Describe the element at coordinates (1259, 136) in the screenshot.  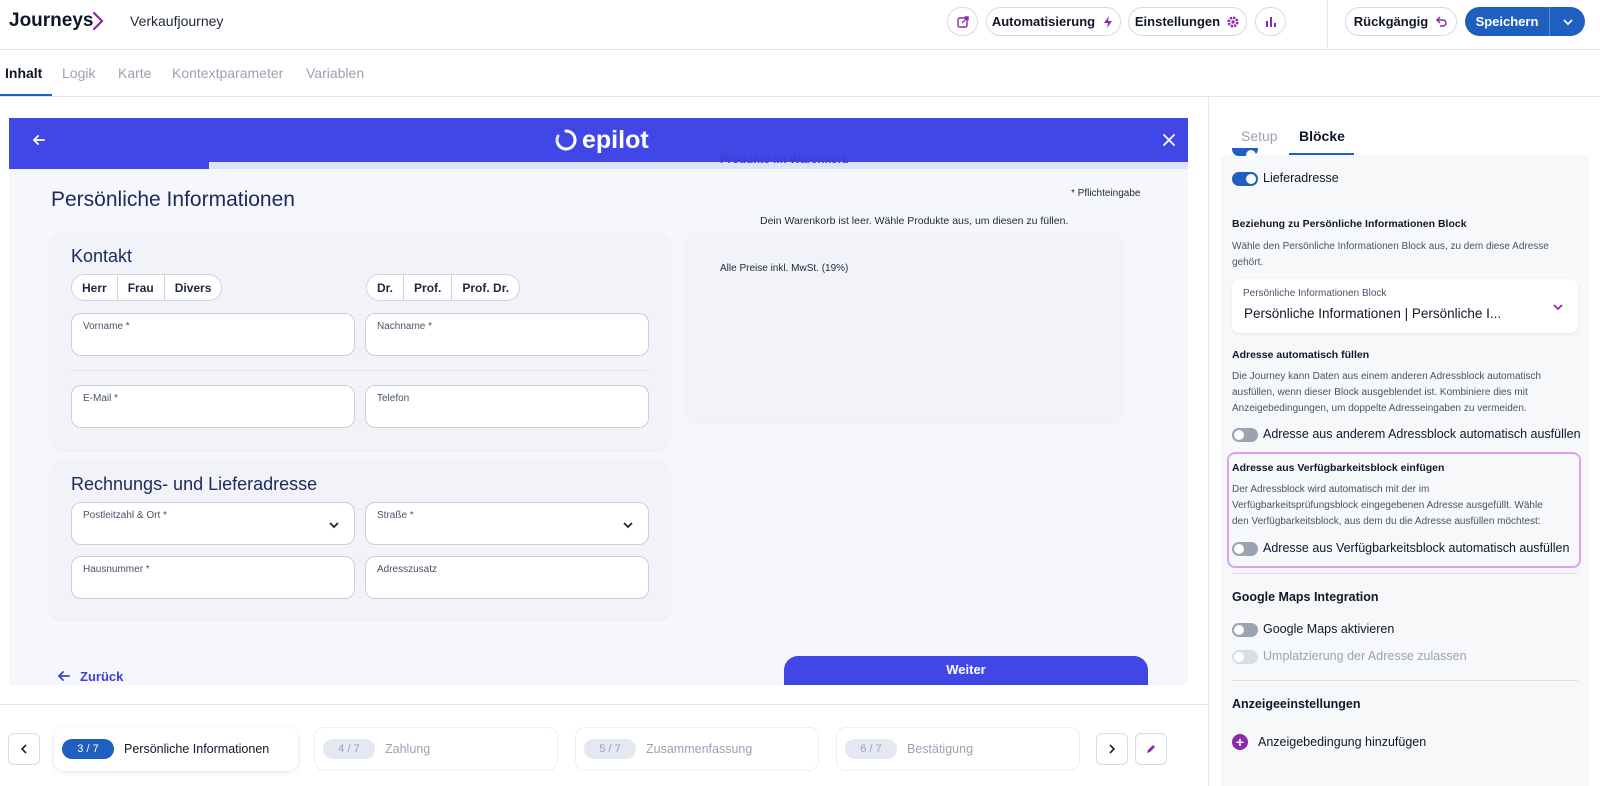
I see `tab-setup: Setup` at that location.